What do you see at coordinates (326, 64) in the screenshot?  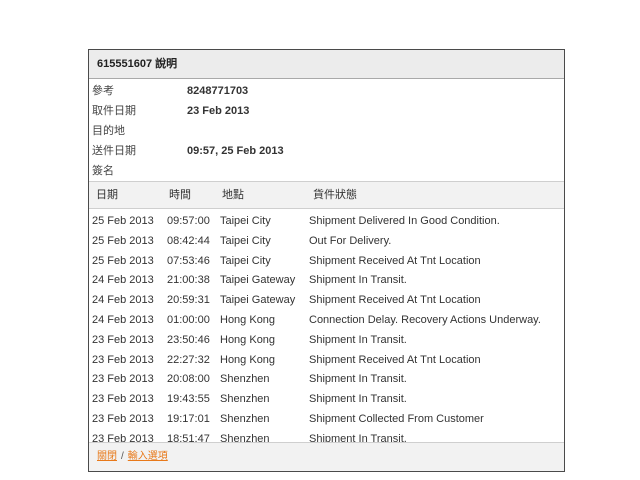 I see `panel-title: 615551607 說明` at bounding box center [326, 64].